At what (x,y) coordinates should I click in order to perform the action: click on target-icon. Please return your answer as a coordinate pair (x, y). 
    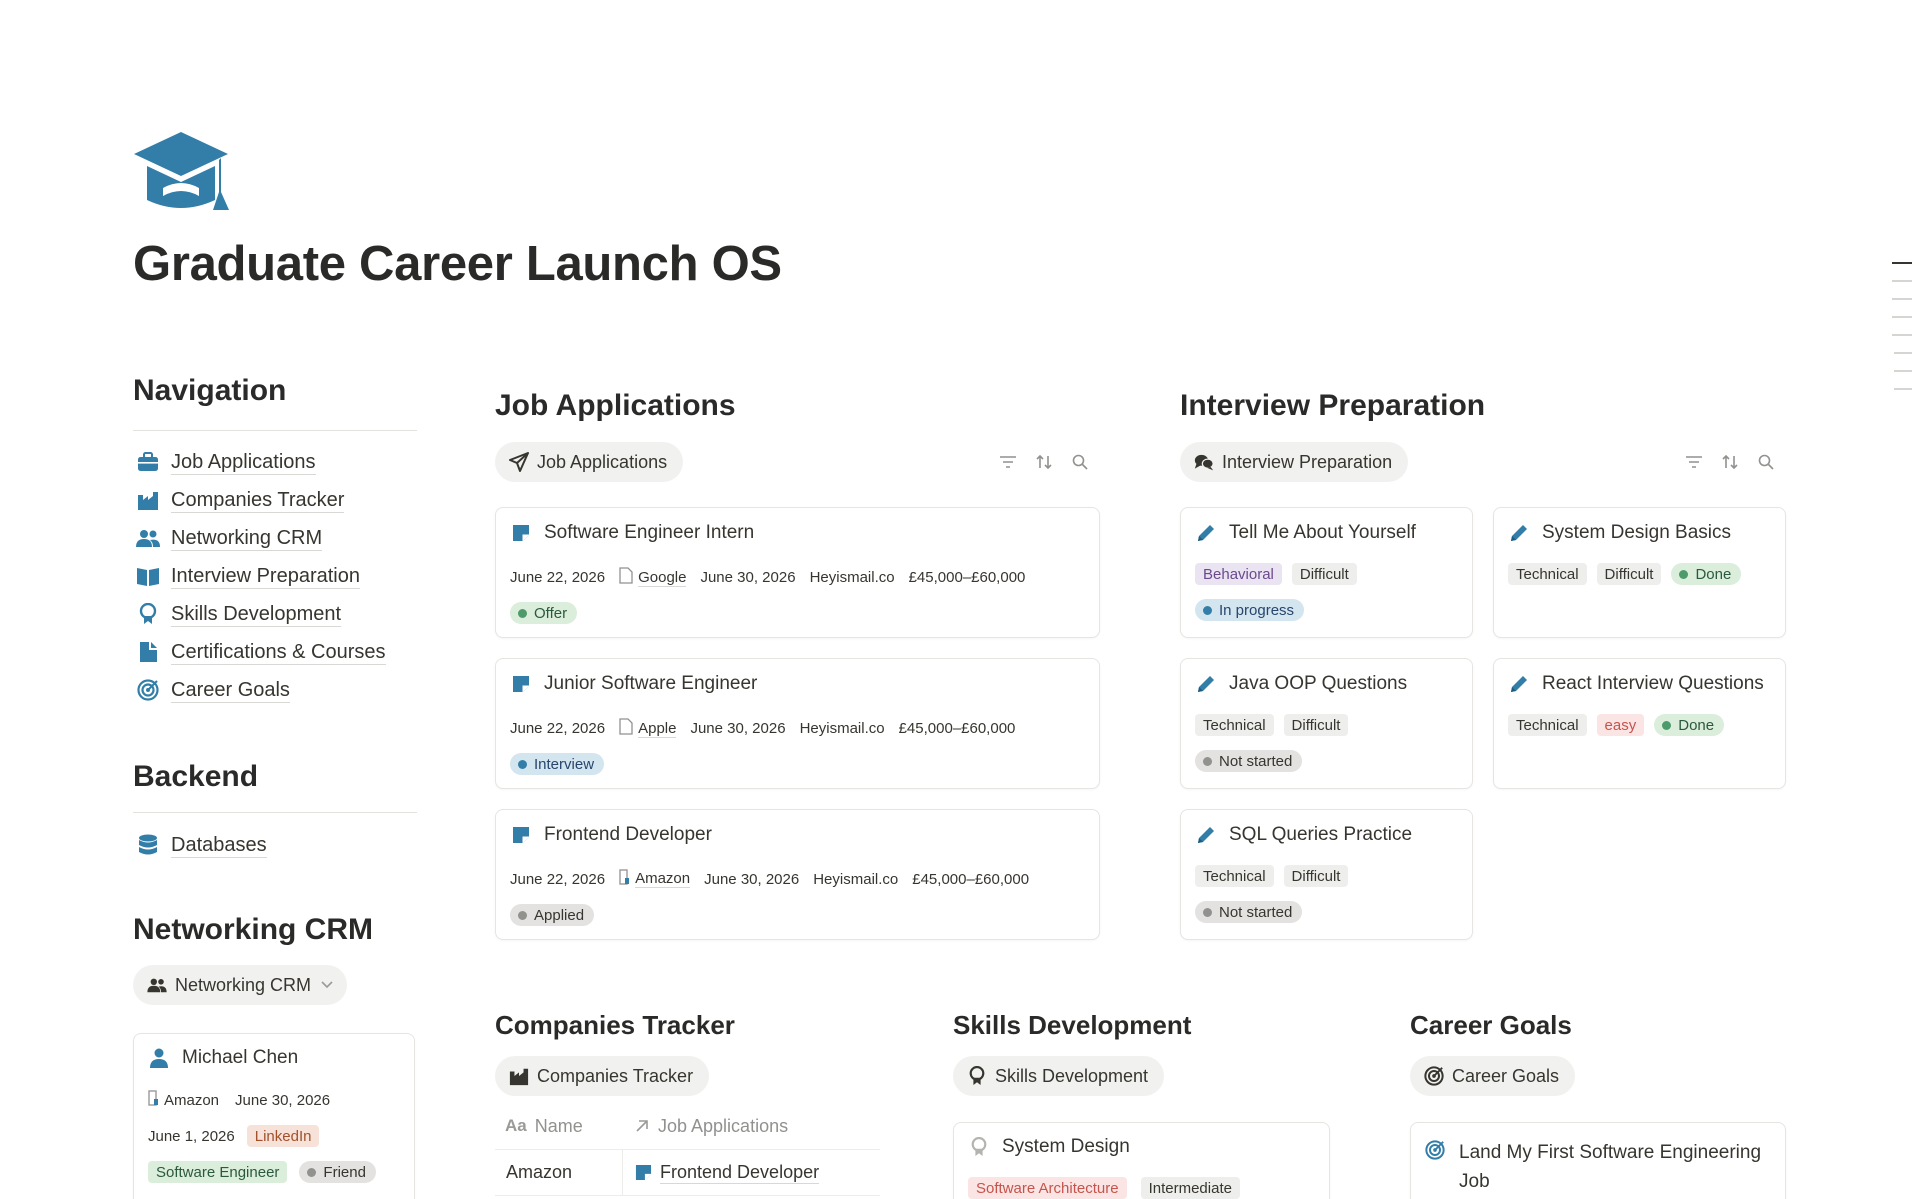
    Looking at the image, I should click on (1436, 1151).